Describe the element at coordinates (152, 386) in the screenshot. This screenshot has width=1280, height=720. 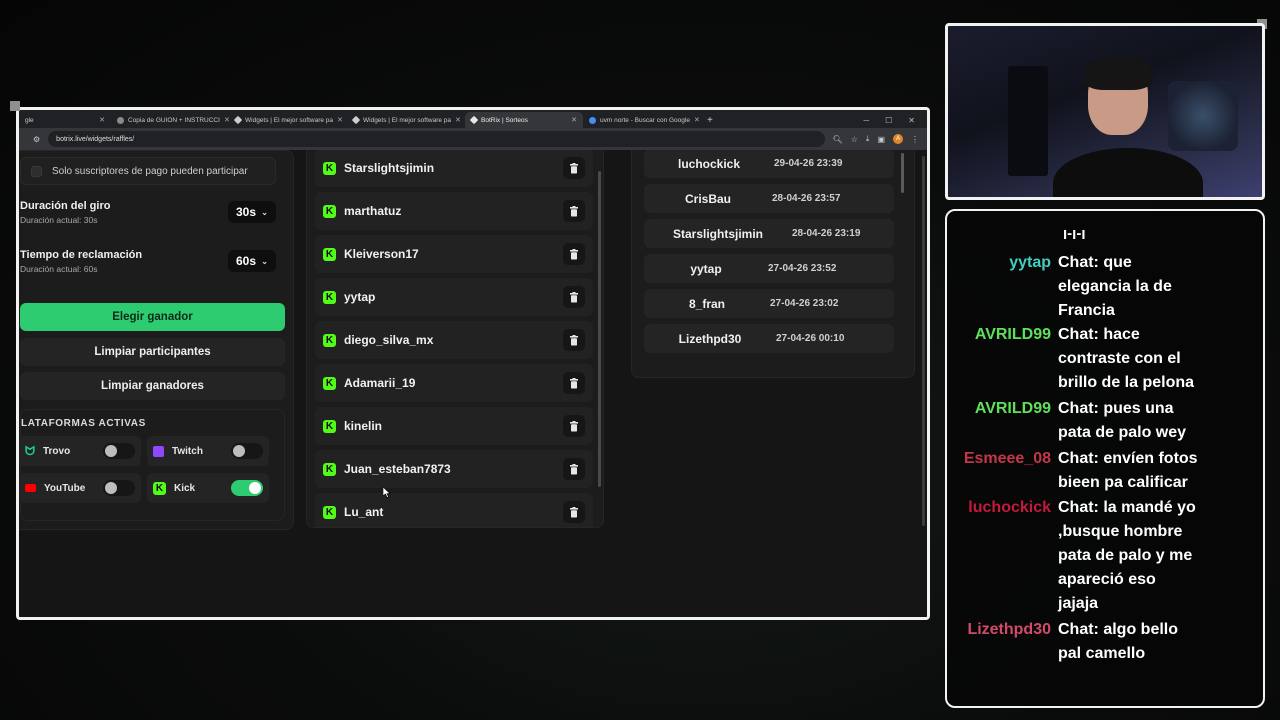
I see `clear-winners-button: Limpiar ganadores` at that location.